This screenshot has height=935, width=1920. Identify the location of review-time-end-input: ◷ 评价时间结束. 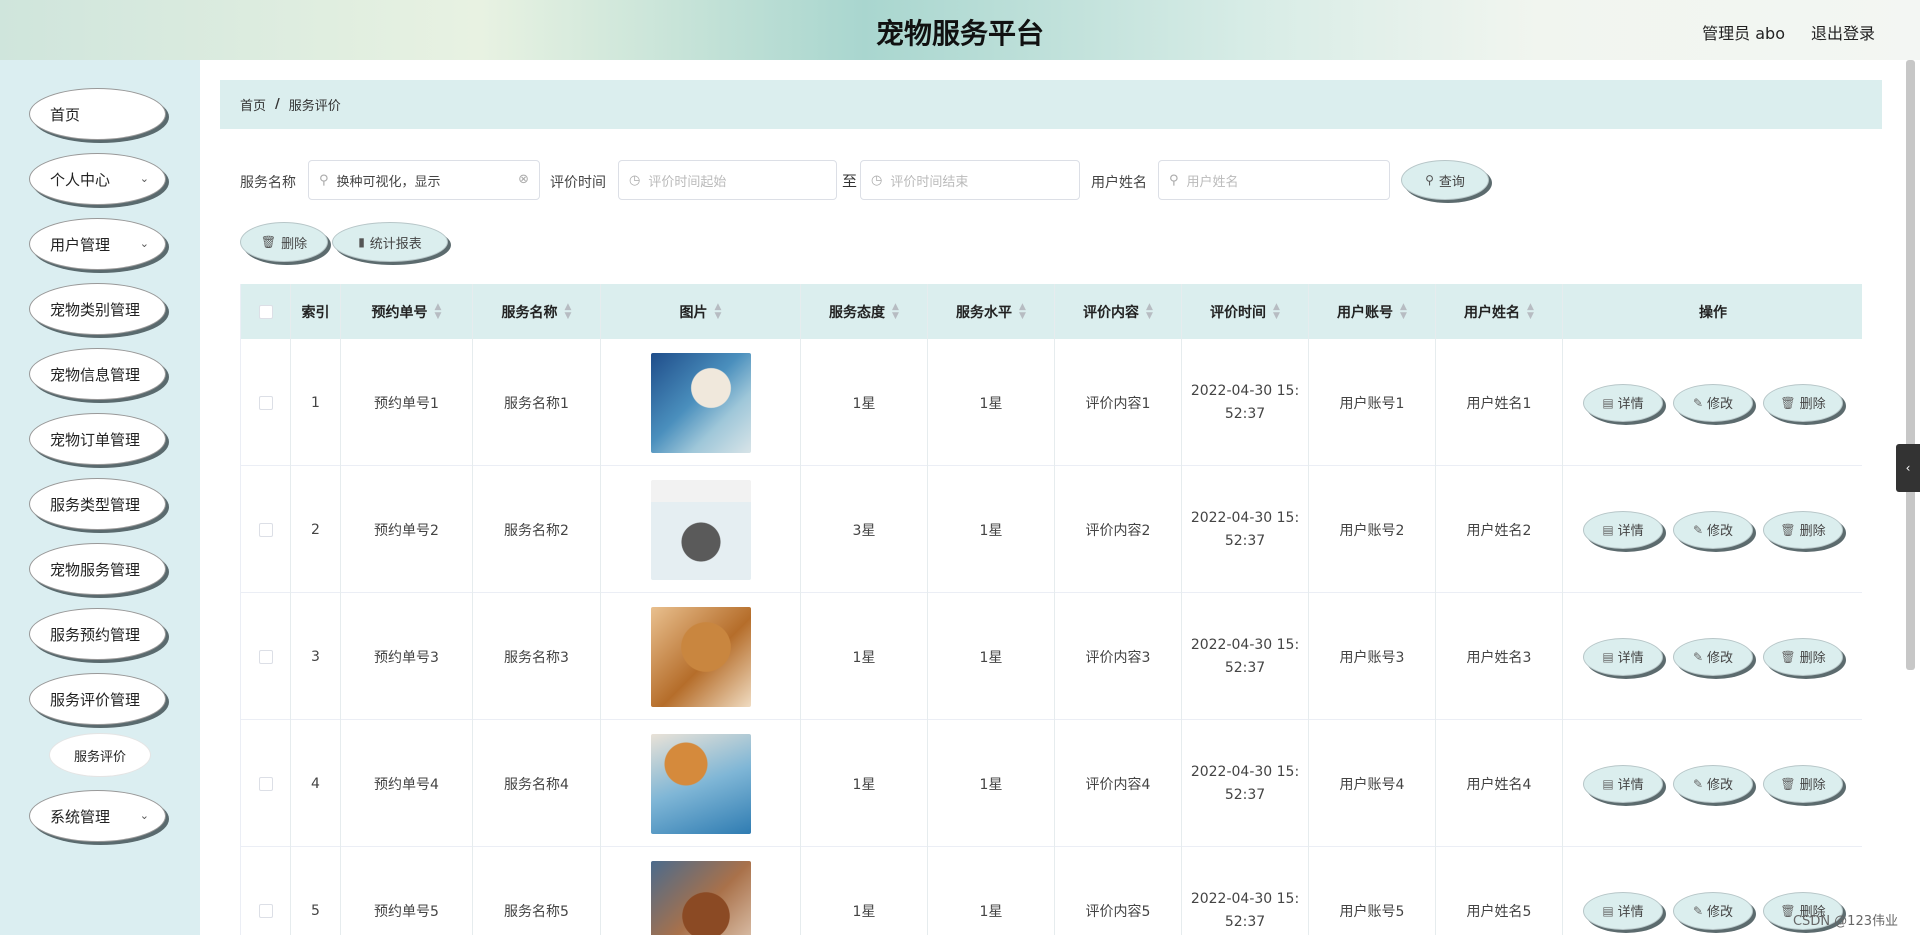
(970, 180).